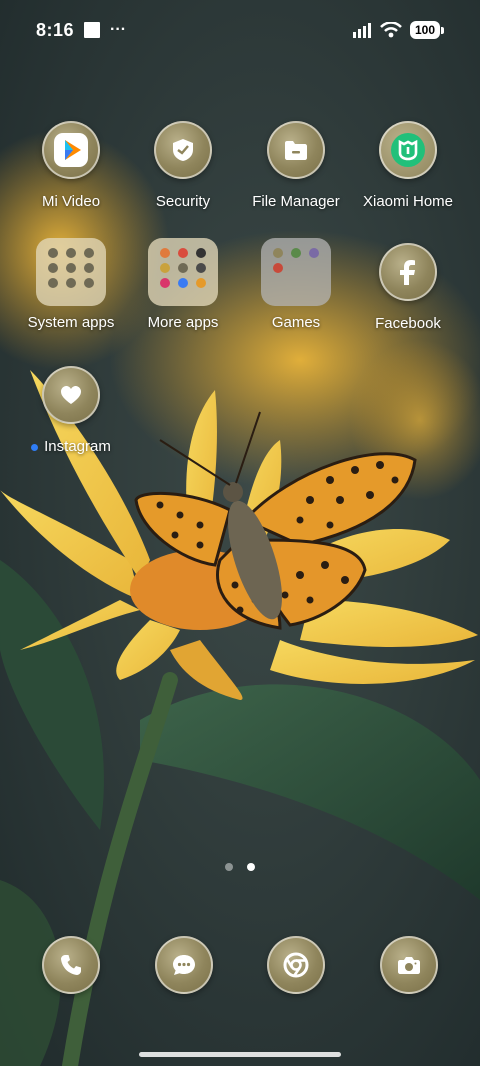 The width and height of the screenshot is (480, 1066). Describe the element at coordinates (240, 30) in the screenshot. I see `status-bar: 8:16 ··· 100` at that location.